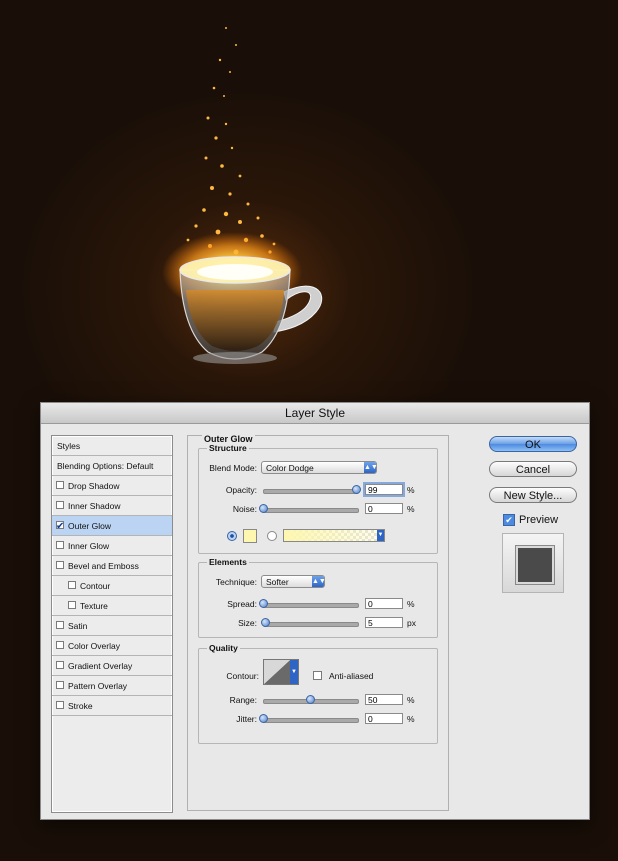 This screenshot has height=861, width=618. I want to click on style-item-outer-glow: Outer Glow, so click(112, 526).